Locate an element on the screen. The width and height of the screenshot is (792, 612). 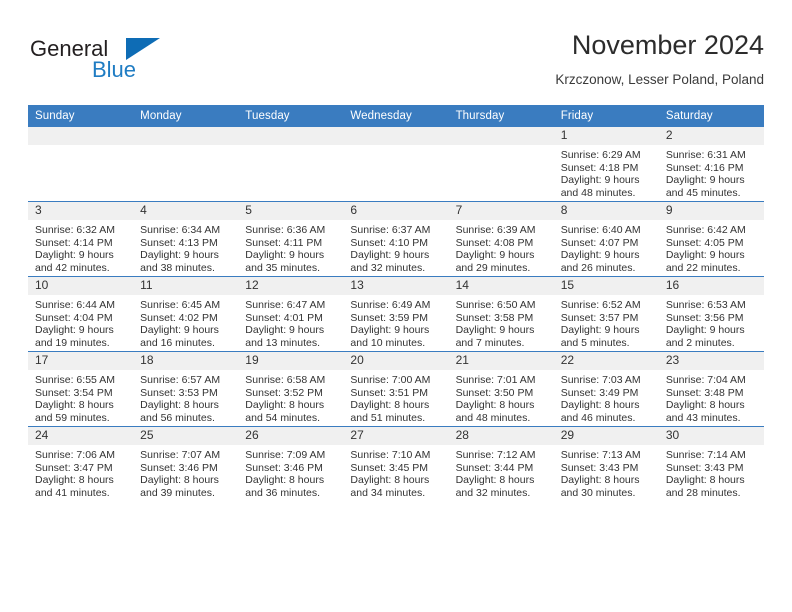
sunset-text: Sunset: 3:56 PM is located at coordinates (704, 317).